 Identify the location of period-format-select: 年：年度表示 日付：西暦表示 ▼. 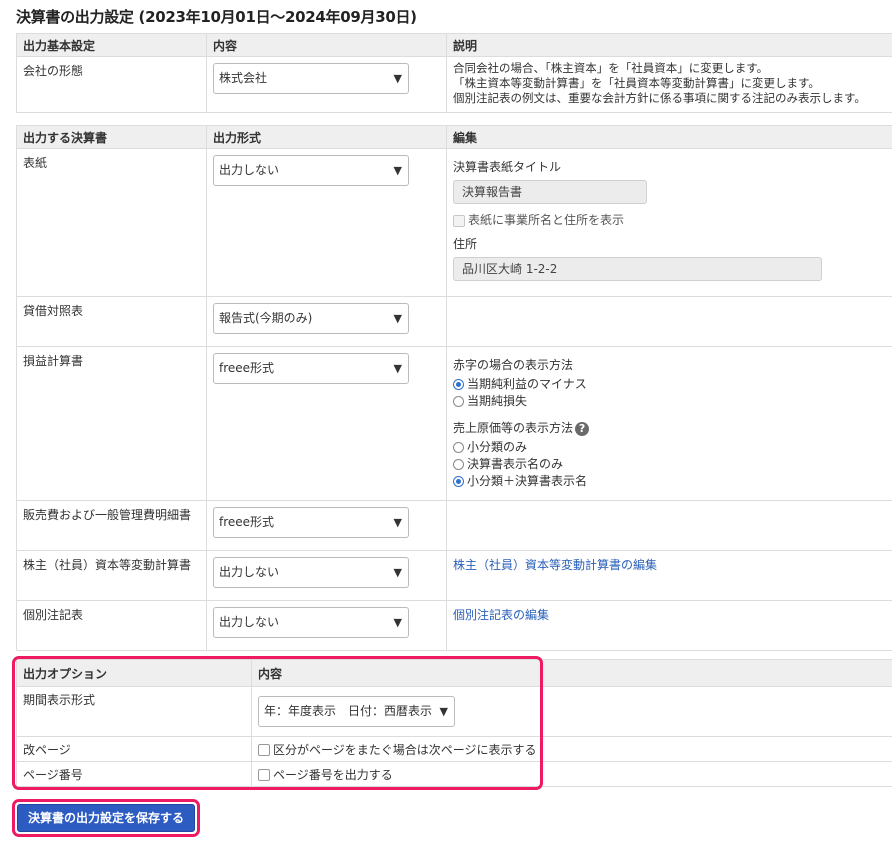
(356, 711).